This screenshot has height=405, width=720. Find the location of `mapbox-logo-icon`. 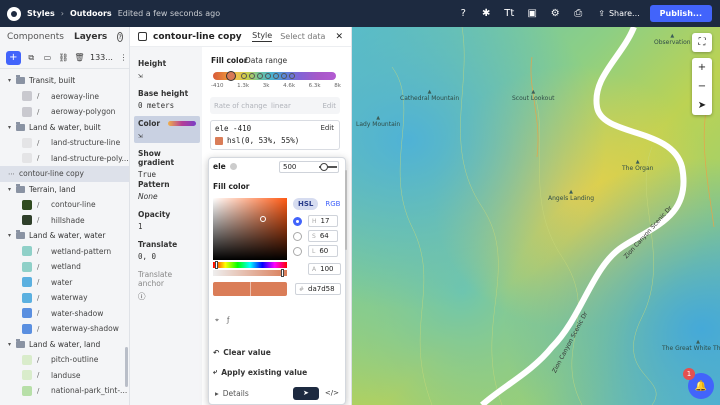

mapbox-logo-icon is located at coordinates (14, 13).